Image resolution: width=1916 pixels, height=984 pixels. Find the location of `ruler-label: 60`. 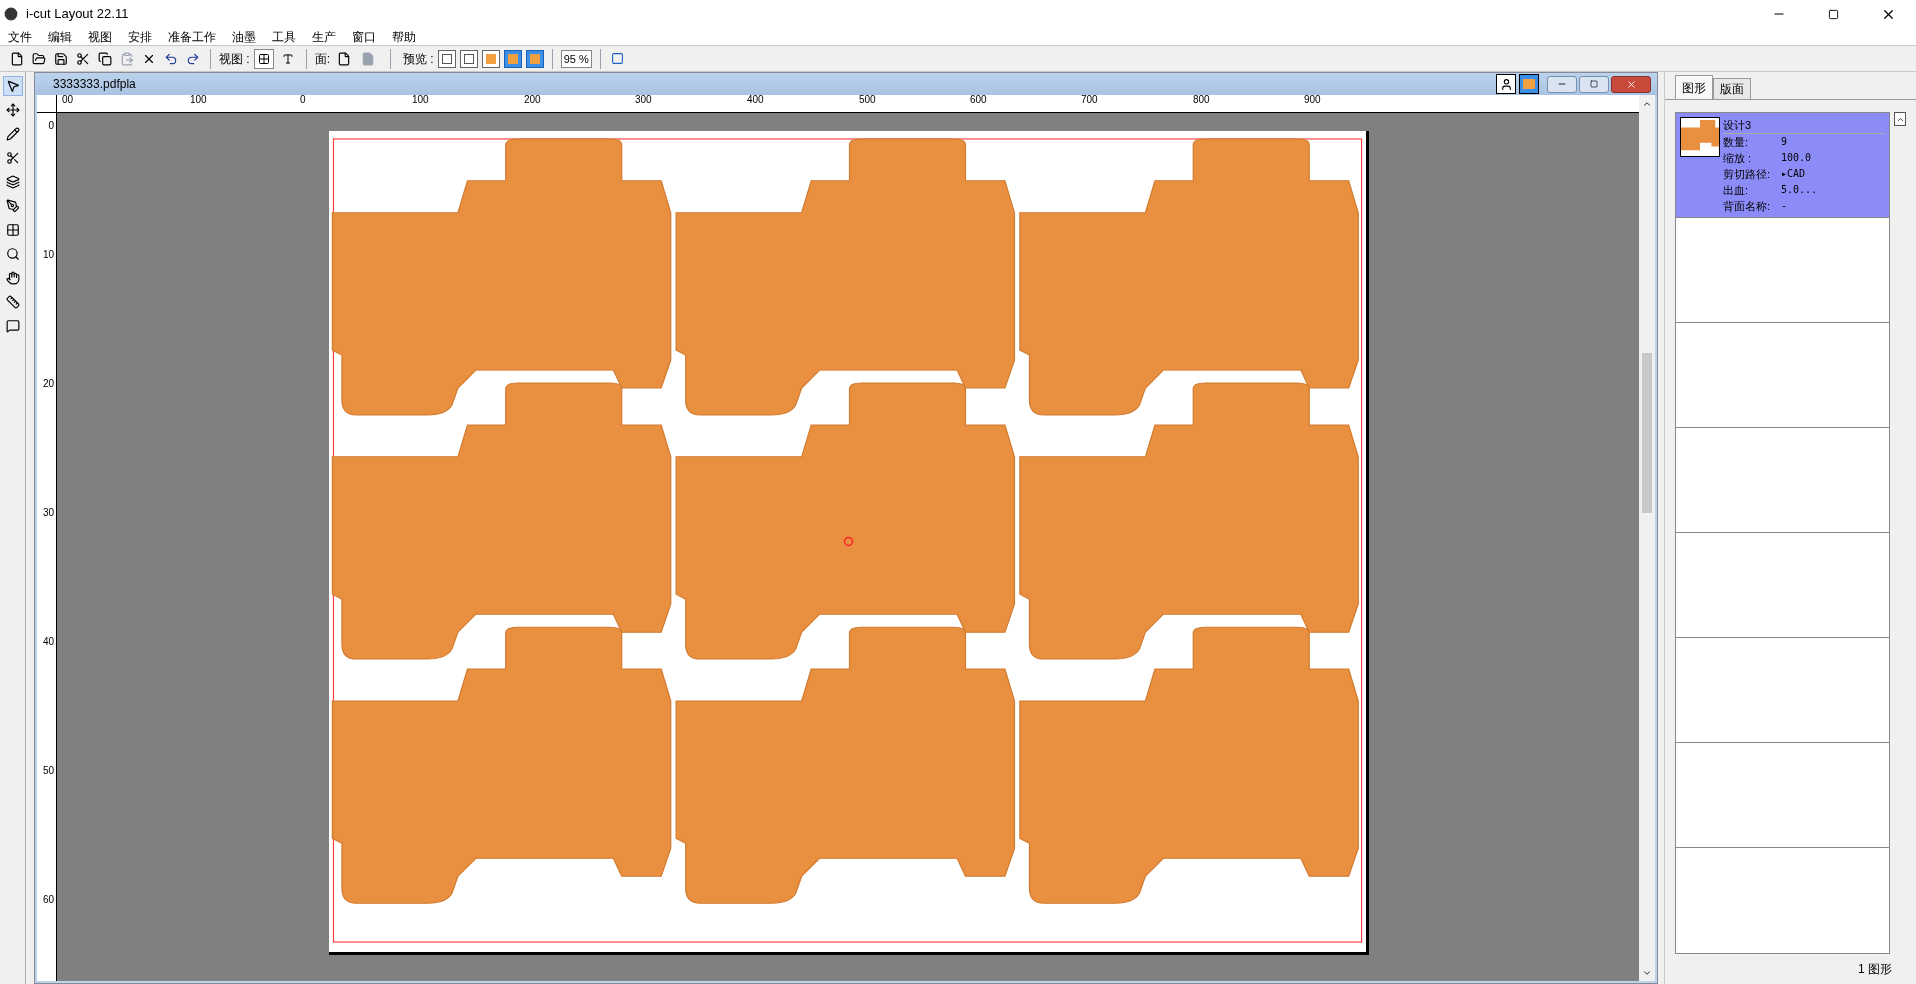

ruler-label: 60 is located at coordinates (48, 900).